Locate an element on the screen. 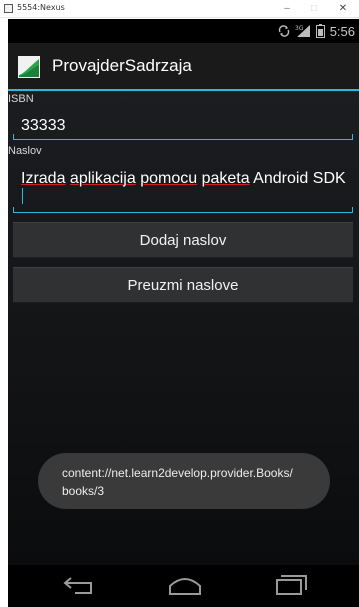 This screenshot has width=359, height=607. isbn-label: ISBN is located at coordinates (21, 99).